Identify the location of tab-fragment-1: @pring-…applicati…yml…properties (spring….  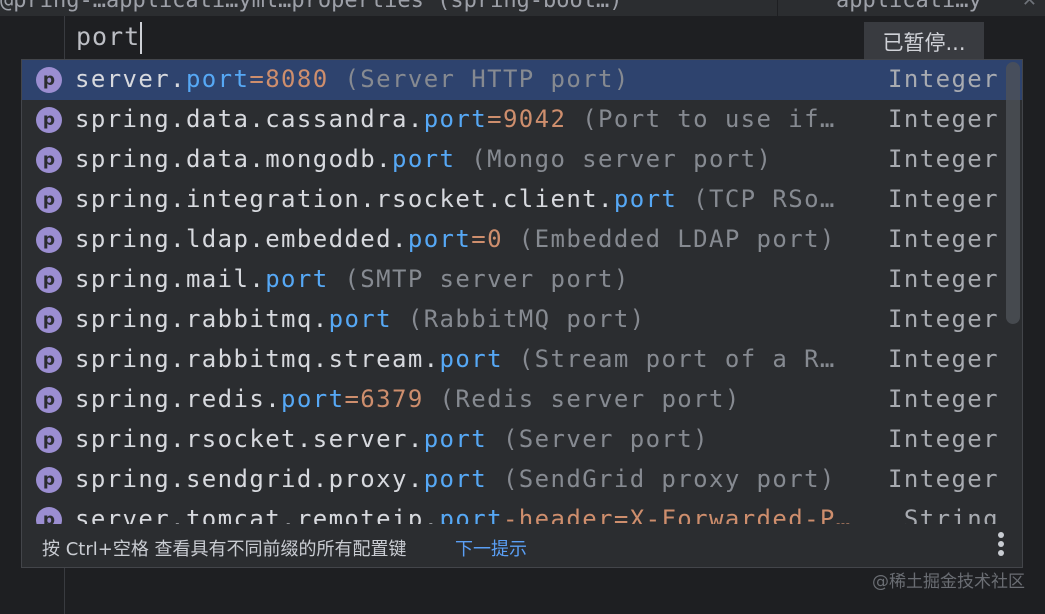
(311, 6).